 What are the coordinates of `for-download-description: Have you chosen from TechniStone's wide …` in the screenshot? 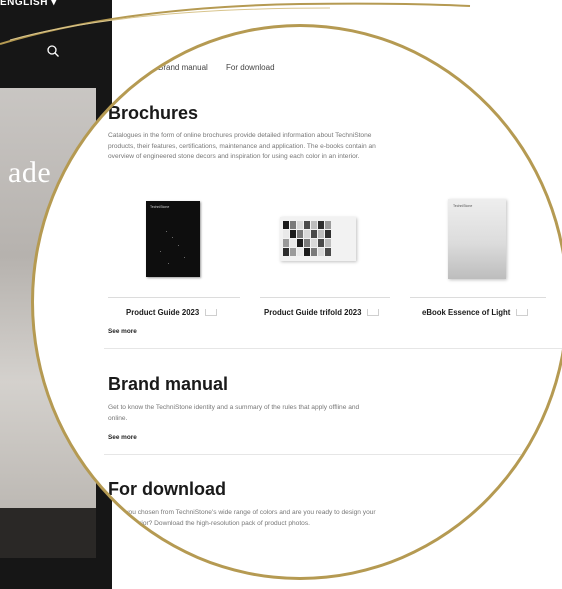 It's located at (242, 518).